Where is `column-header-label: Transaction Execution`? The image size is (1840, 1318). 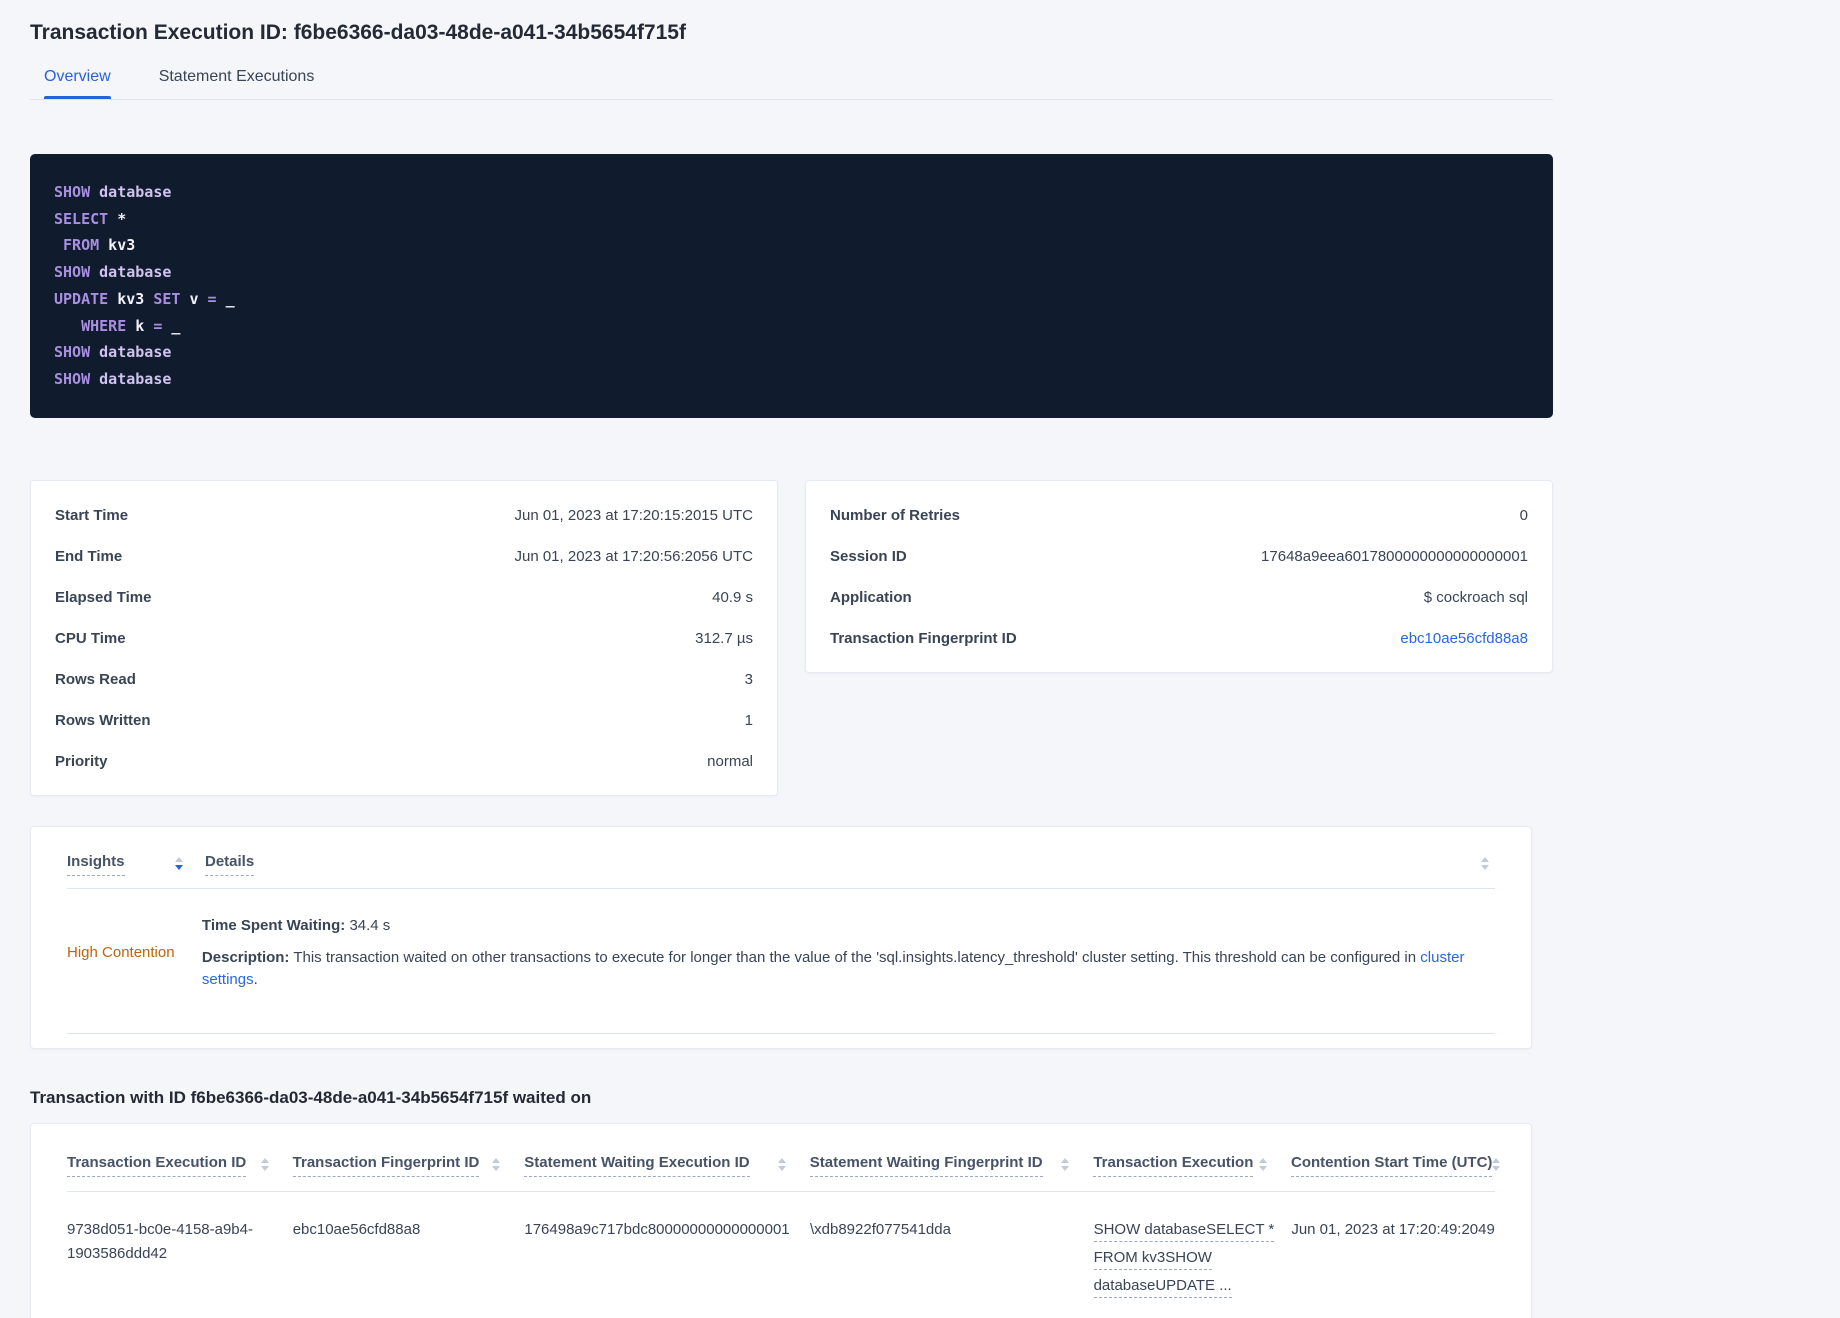
column-header-label: Transaction Execution is located at coordinates (1173, 1165).